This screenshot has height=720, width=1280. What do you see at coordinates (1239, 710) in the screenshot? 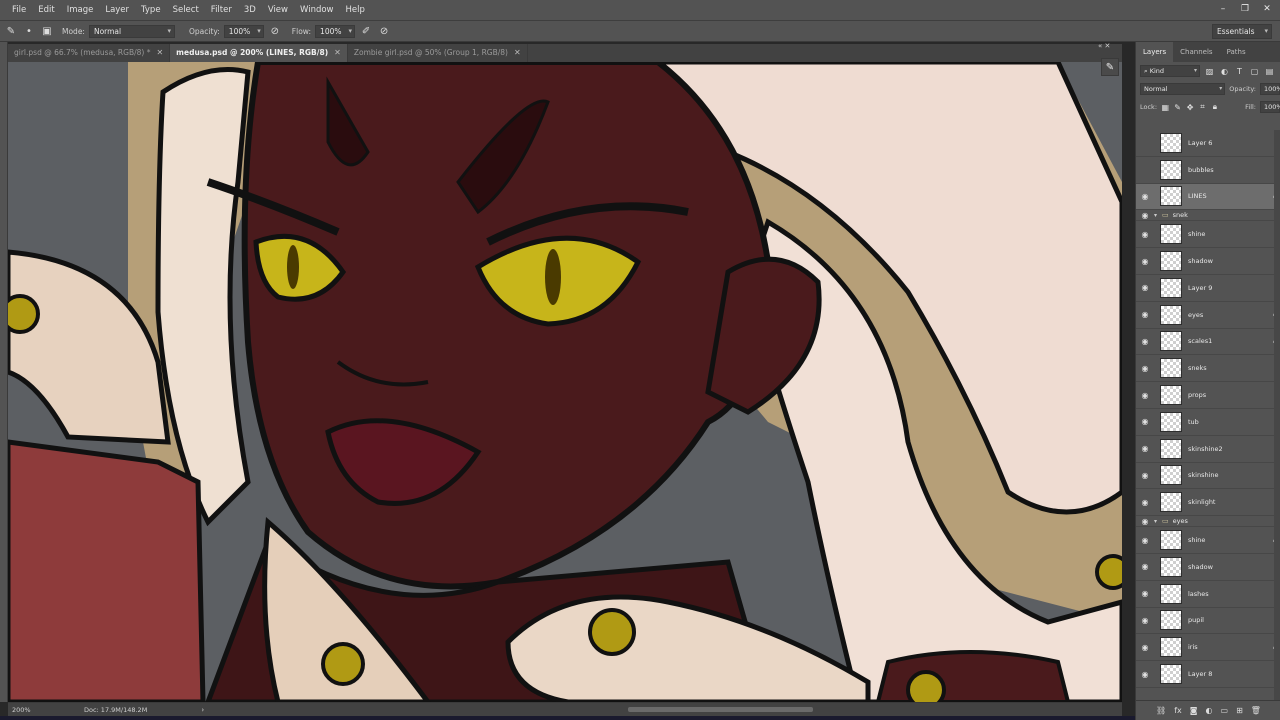
I see `new-layer-icon: ⊞` at bounding box center [1239, 710].